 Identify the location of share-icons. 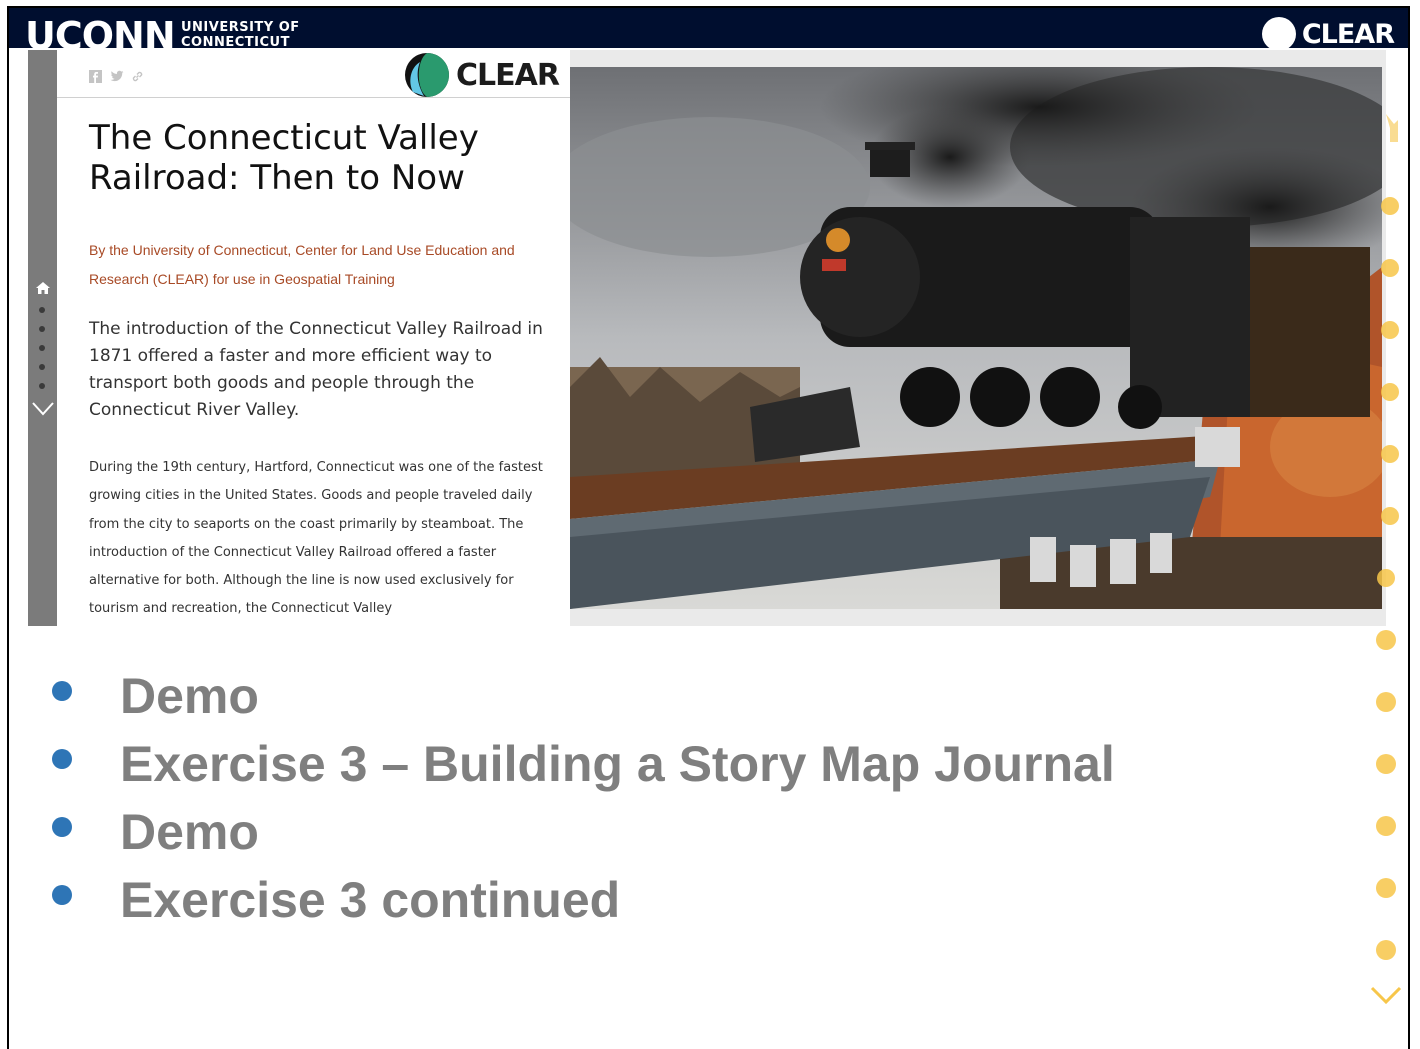
(116, 76).